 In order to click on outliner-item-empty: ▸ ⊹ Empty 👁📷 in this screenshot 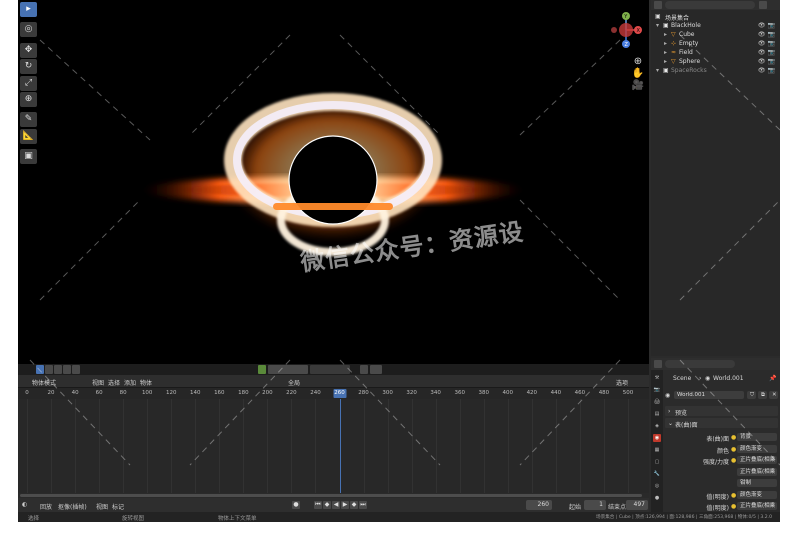, I will do `click(715, 43)`.